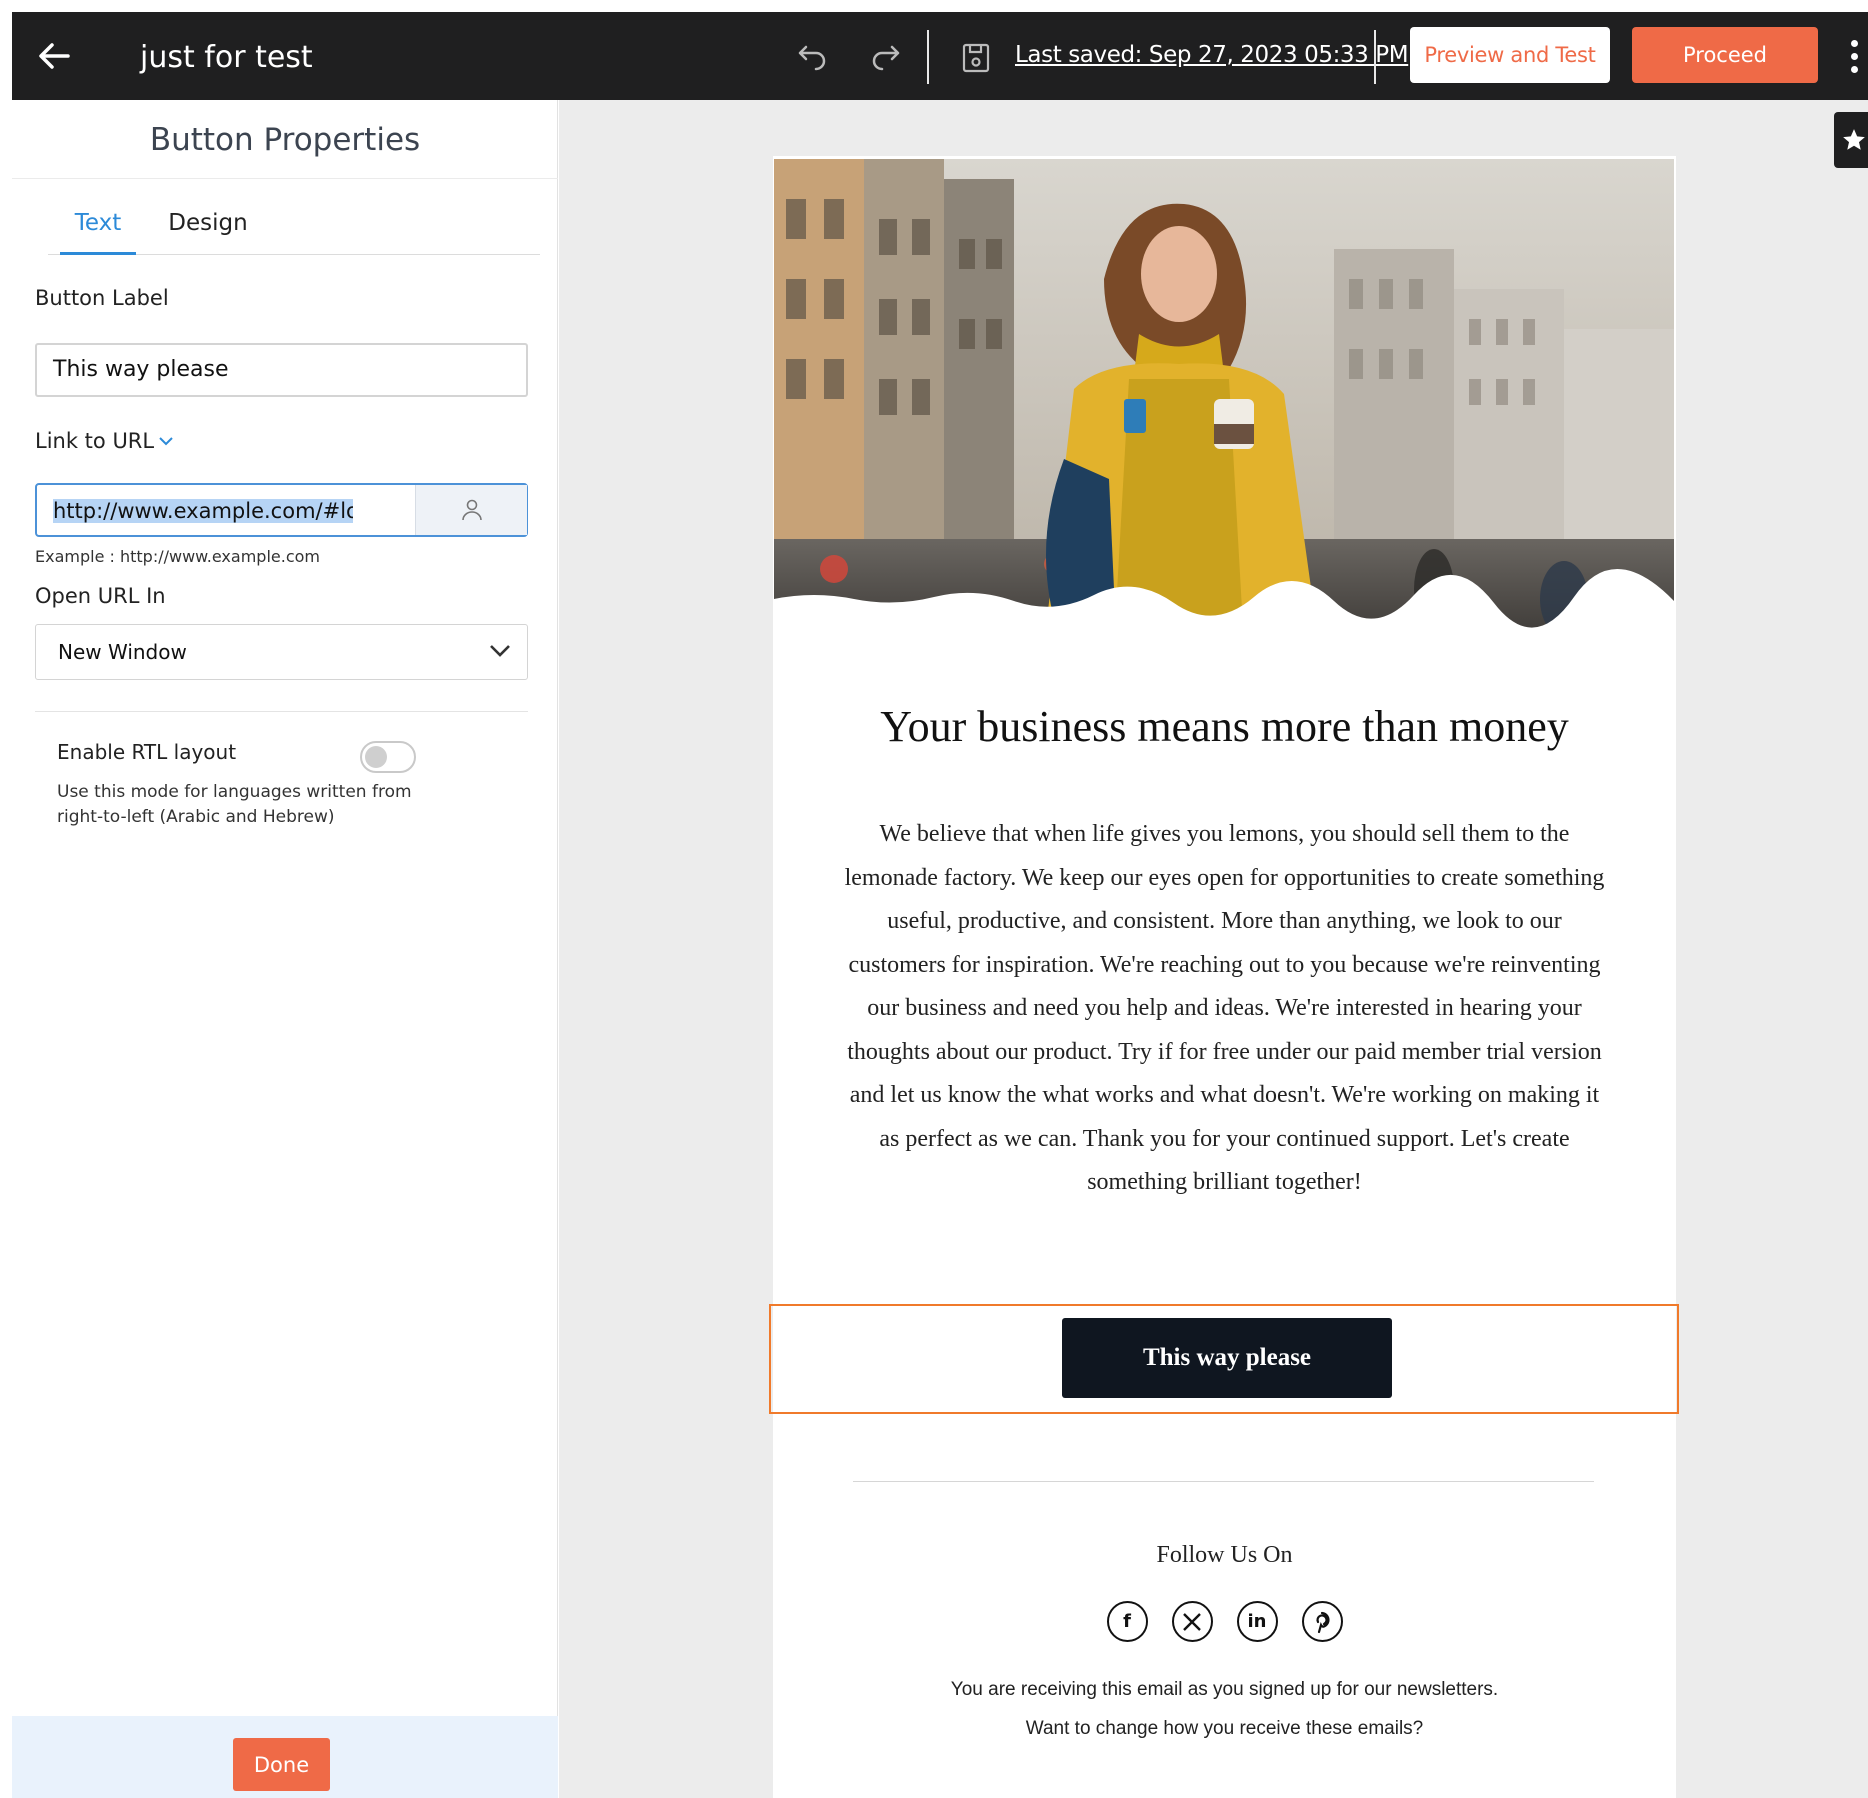  What do you see at coordinates (376, 757) in the screenshot?
I see `toggle-knob` at bounding box center [376, 757].